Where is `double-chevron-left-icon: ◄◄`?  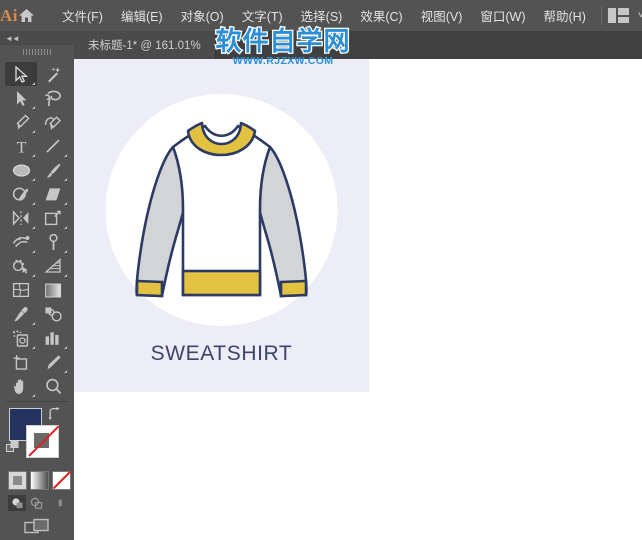
double-chevron-left-icon: ◄◄ is located at coordinates (12, 38).